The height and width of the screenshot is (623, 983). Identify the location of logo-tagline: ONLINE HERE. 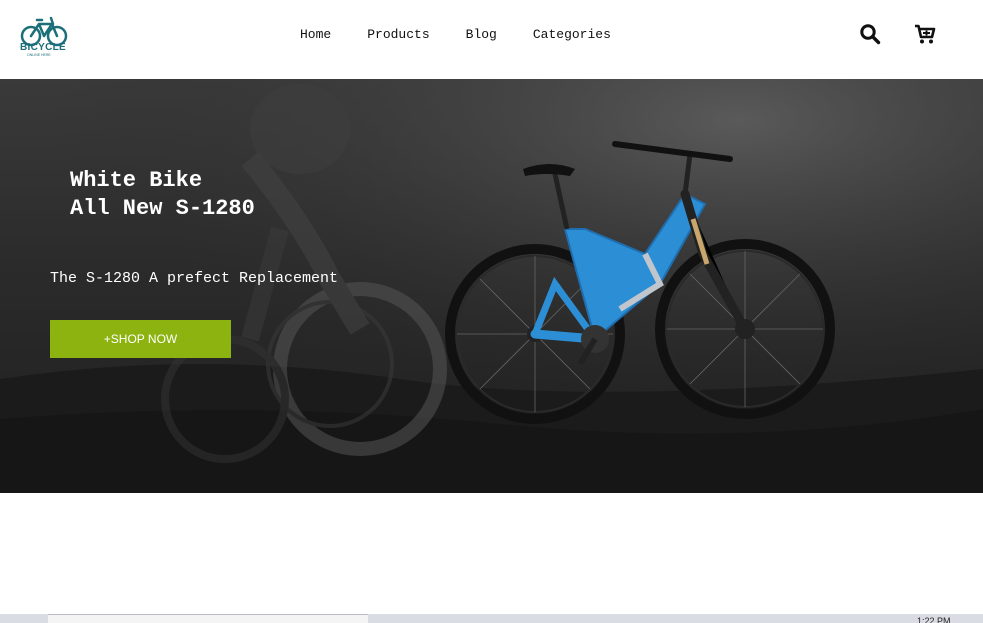
(39, 55).